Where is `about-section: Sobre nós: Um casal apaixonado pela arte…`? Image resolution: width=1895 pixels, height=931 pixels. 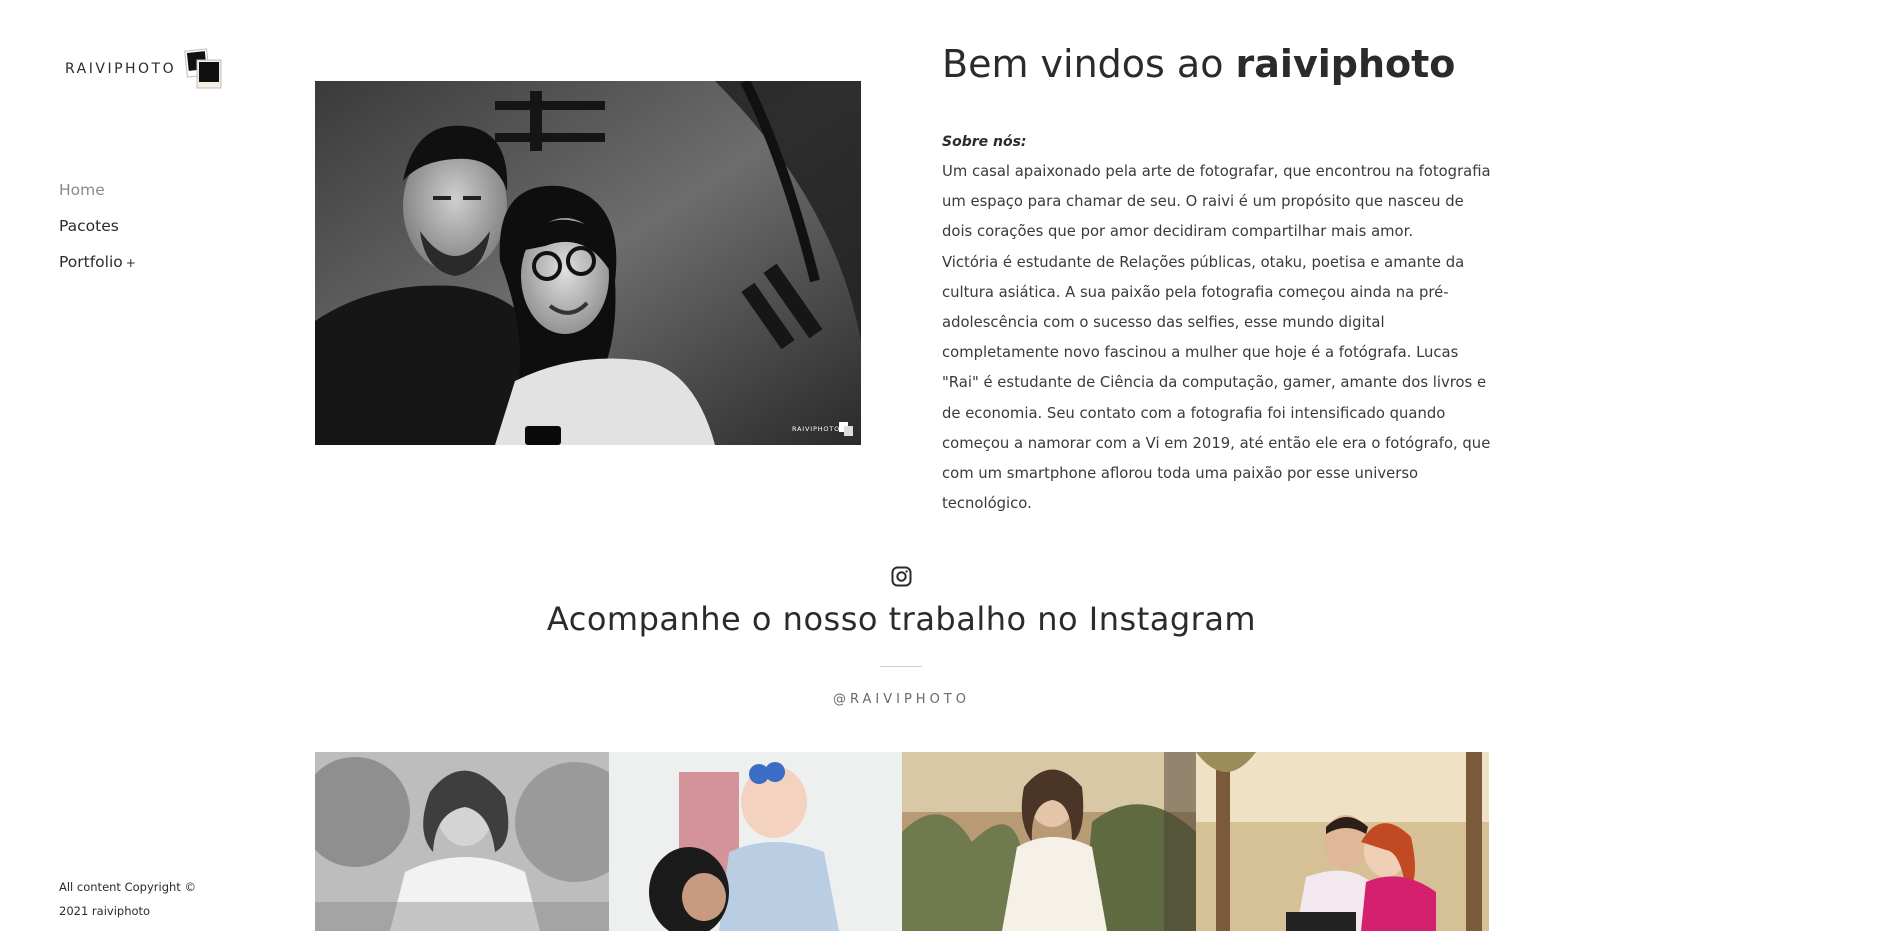 about-section: Sobre nós: Um casal apaixonado pela arte… is located at coordinates (1217, 323).